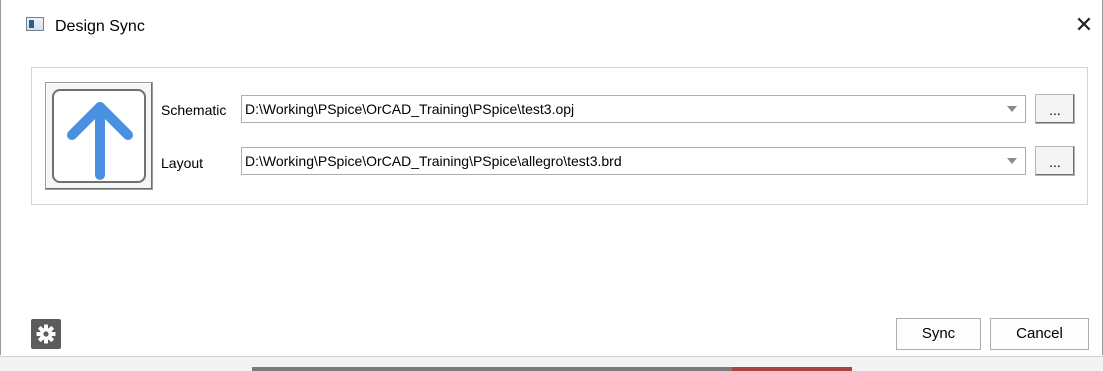  What do you see at coordinates (1084, 25) in the screenshot?
I see `close-icon: ✕` at bounding box center [1084, 25].